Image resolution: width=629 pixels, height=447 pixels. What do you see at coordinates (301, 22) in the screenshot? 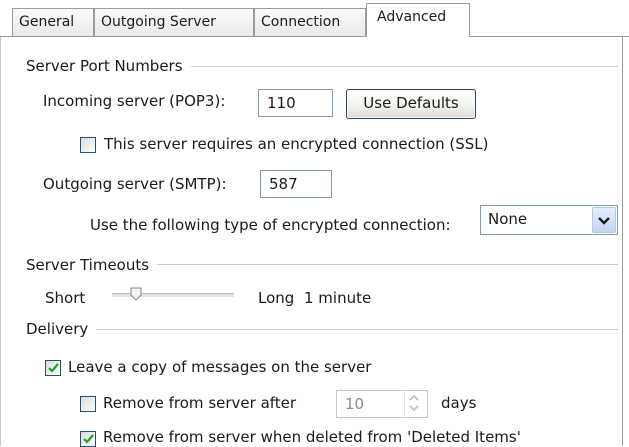
I see `tab-connection-label: Connection` at bounding box center [301, 22].